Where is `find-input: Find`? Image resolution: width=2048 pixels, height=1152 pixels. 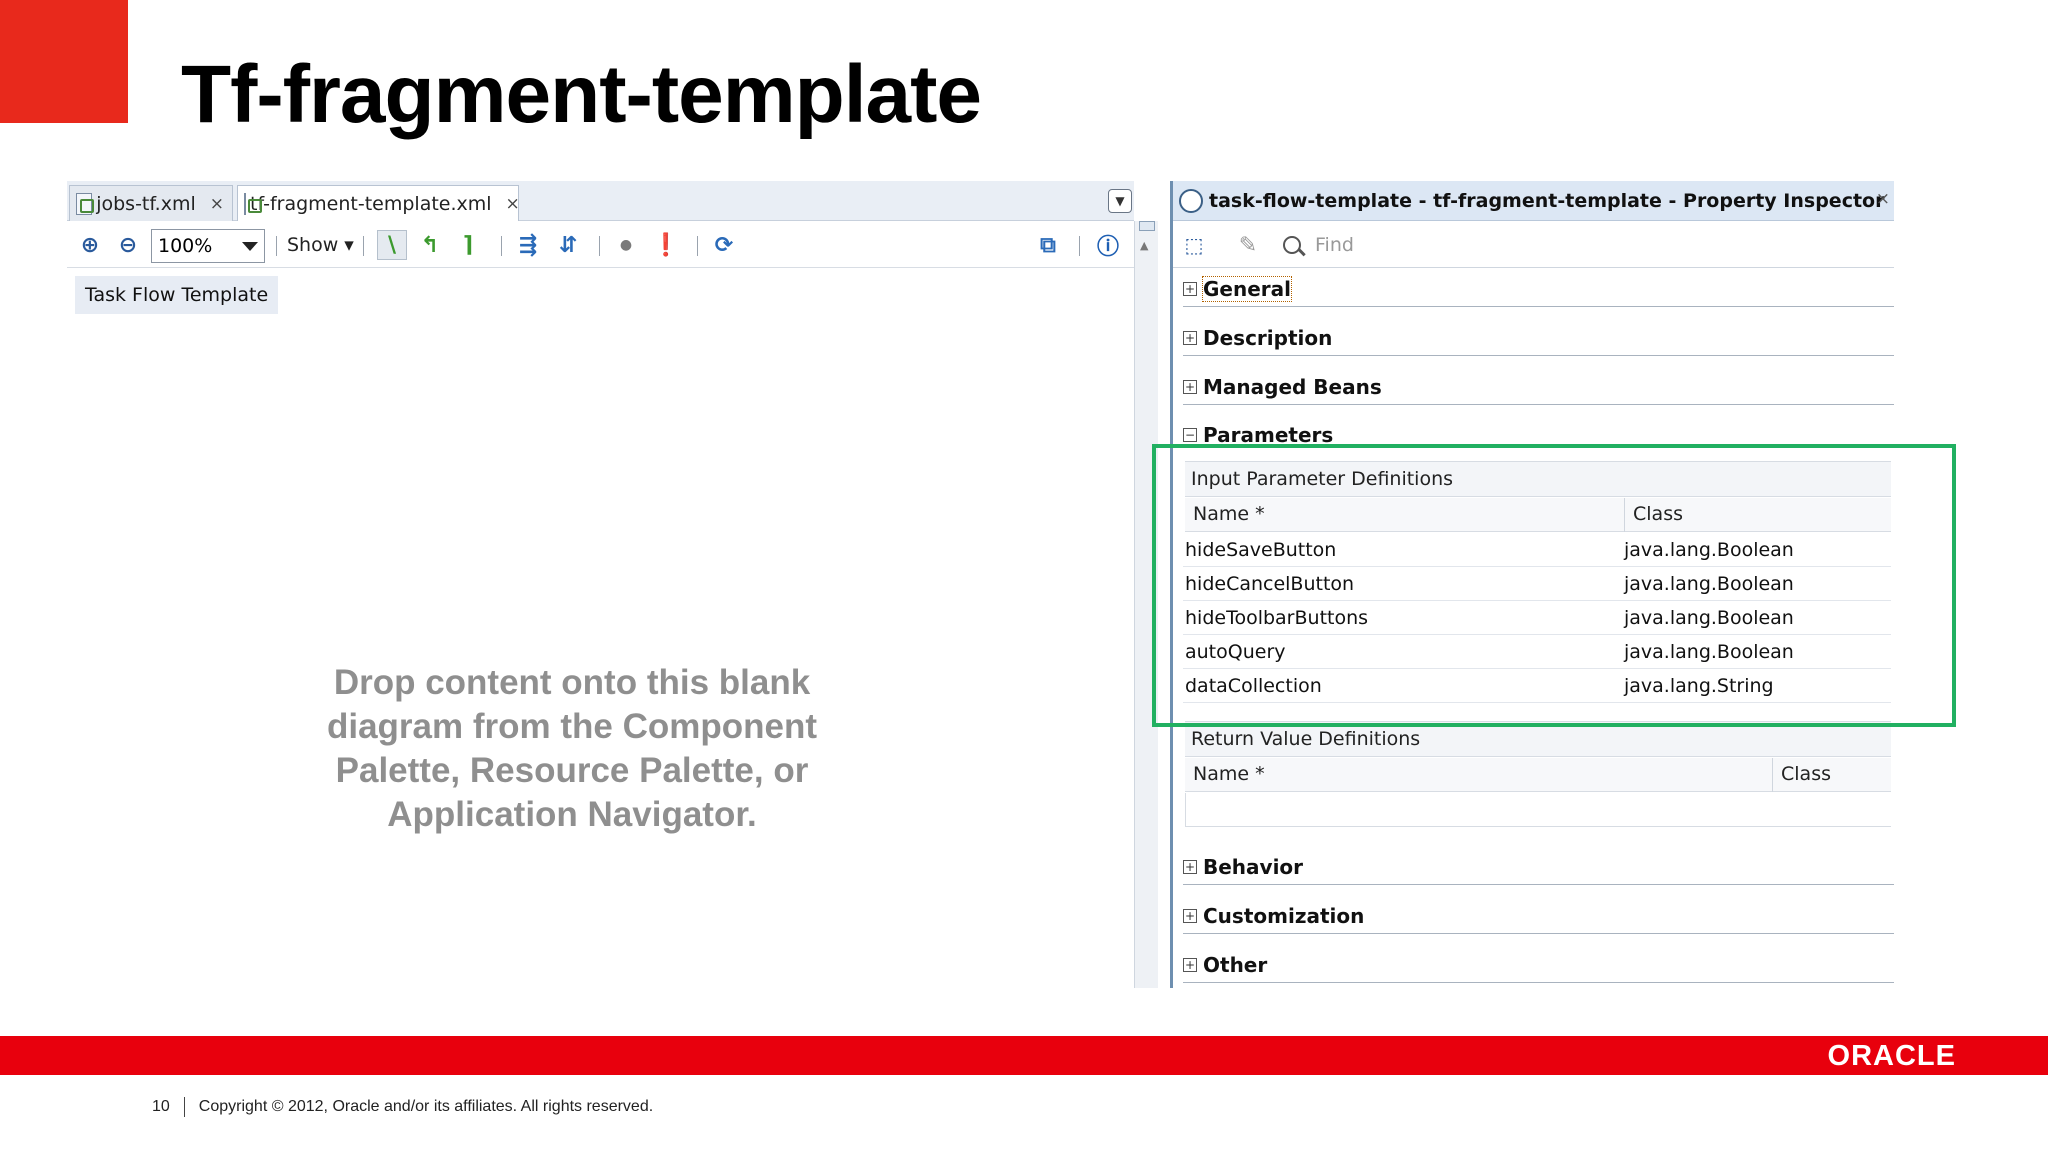 find-input: Find is located at coordinates (1587, 245).